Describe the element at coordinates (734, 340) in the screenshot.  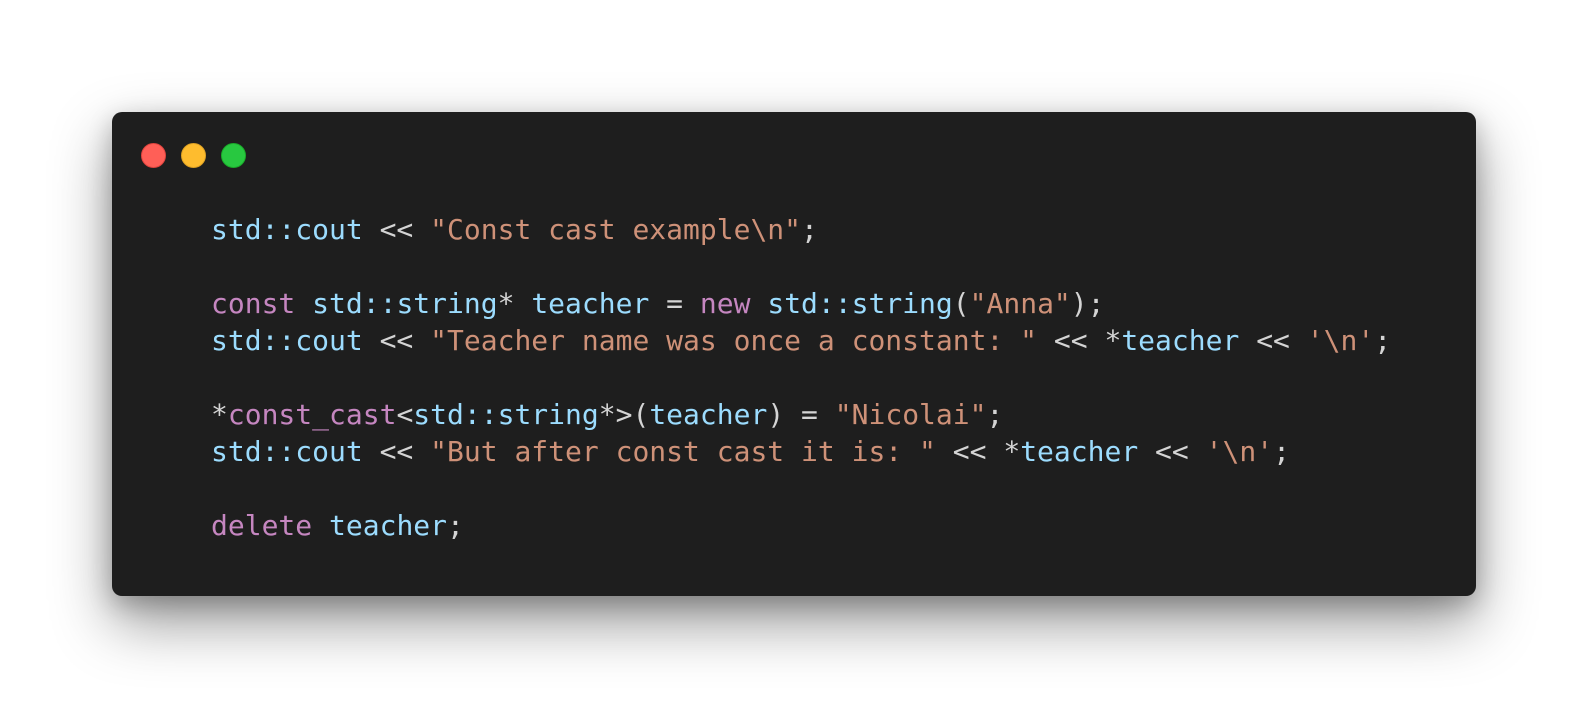
I see `code-token-string: "Teacher name was once a constant: "` at that location.